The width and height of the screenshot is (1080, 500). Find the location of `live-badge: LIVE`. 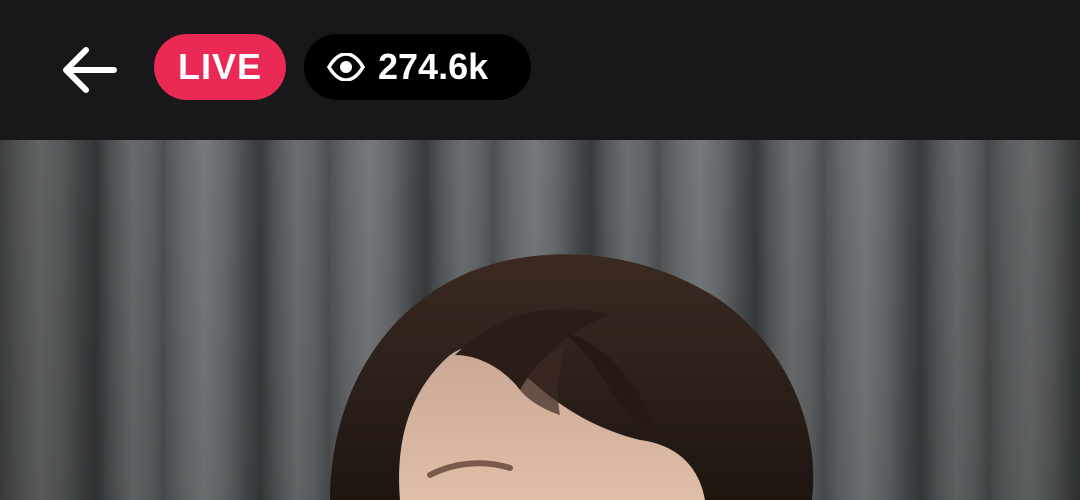

live-badge: LIVE is located at coordinates (220, 67).